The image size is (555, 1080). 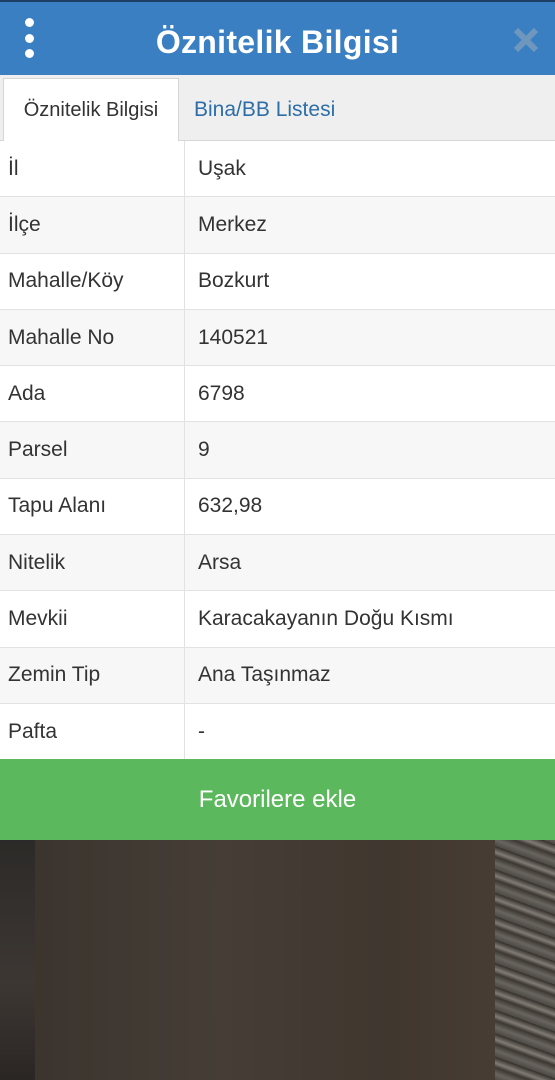 What do you see at coordinates (204, 450) in the screenshot?
I see `attribute-value: 9` at bounding box center [204, 450].